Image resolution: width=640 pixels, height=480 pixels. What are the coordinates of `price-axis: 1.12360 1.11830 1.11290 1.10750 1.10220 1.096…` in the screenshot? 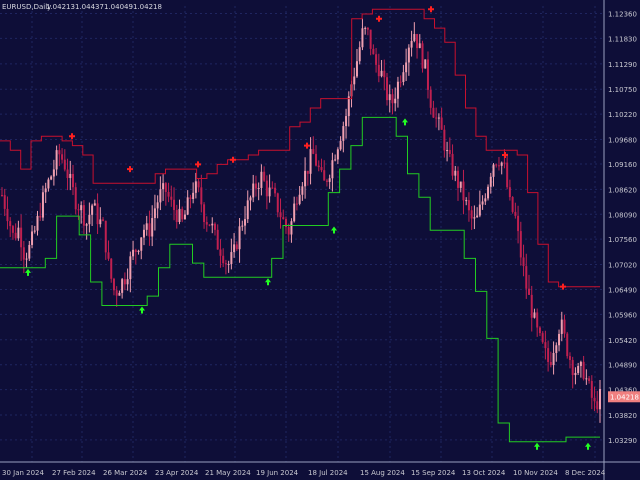 It's located at (620, 240).